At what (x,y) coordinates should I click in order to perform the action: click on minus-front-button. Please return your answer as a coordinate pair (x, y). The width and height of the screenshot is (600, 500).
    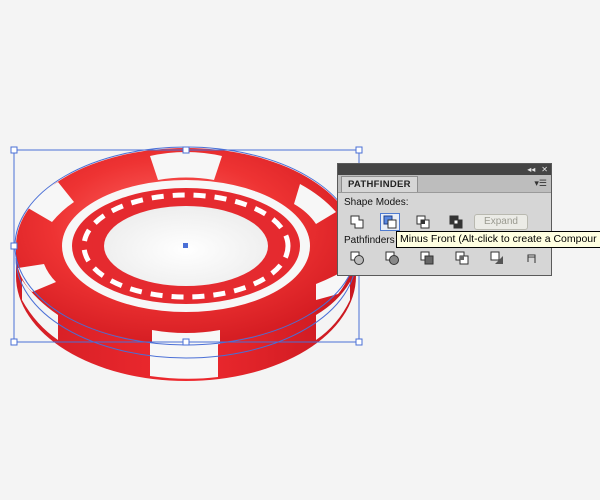
    Looking at the image, I should click on (390, 222).